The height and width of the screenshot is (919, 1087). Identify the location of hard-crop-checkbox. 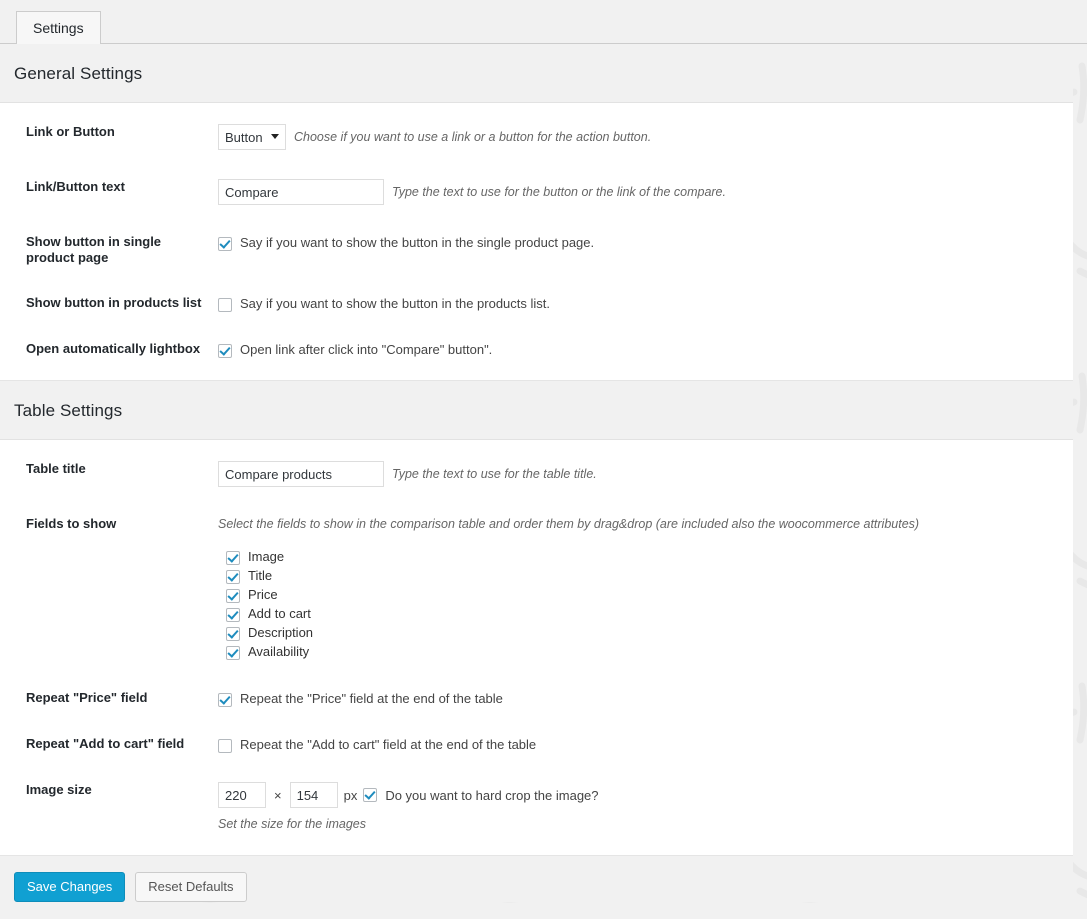
(370, 795).